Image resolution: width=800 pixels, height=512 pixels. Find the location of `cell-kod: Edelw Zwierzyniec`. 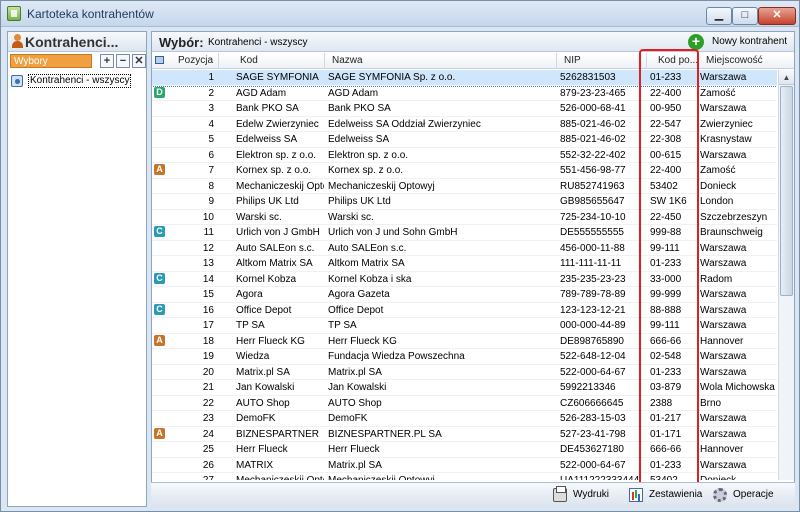

cell-kod: Edelw Zwierzyniec is located at coordinates (277, 124).